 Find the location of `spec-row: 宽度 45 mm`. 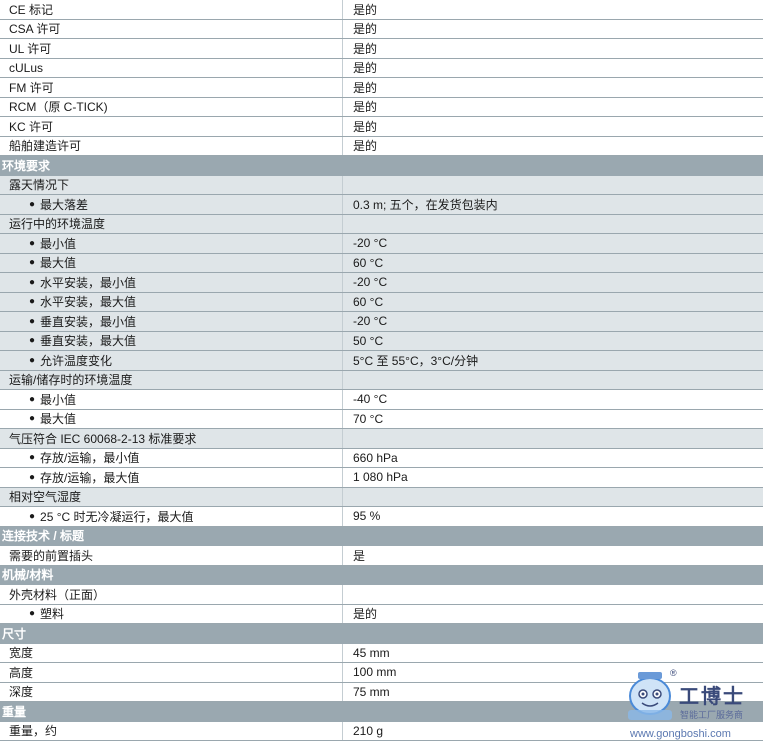

spec-row: 宽度 45 mm is located at coordinates (381, 653).